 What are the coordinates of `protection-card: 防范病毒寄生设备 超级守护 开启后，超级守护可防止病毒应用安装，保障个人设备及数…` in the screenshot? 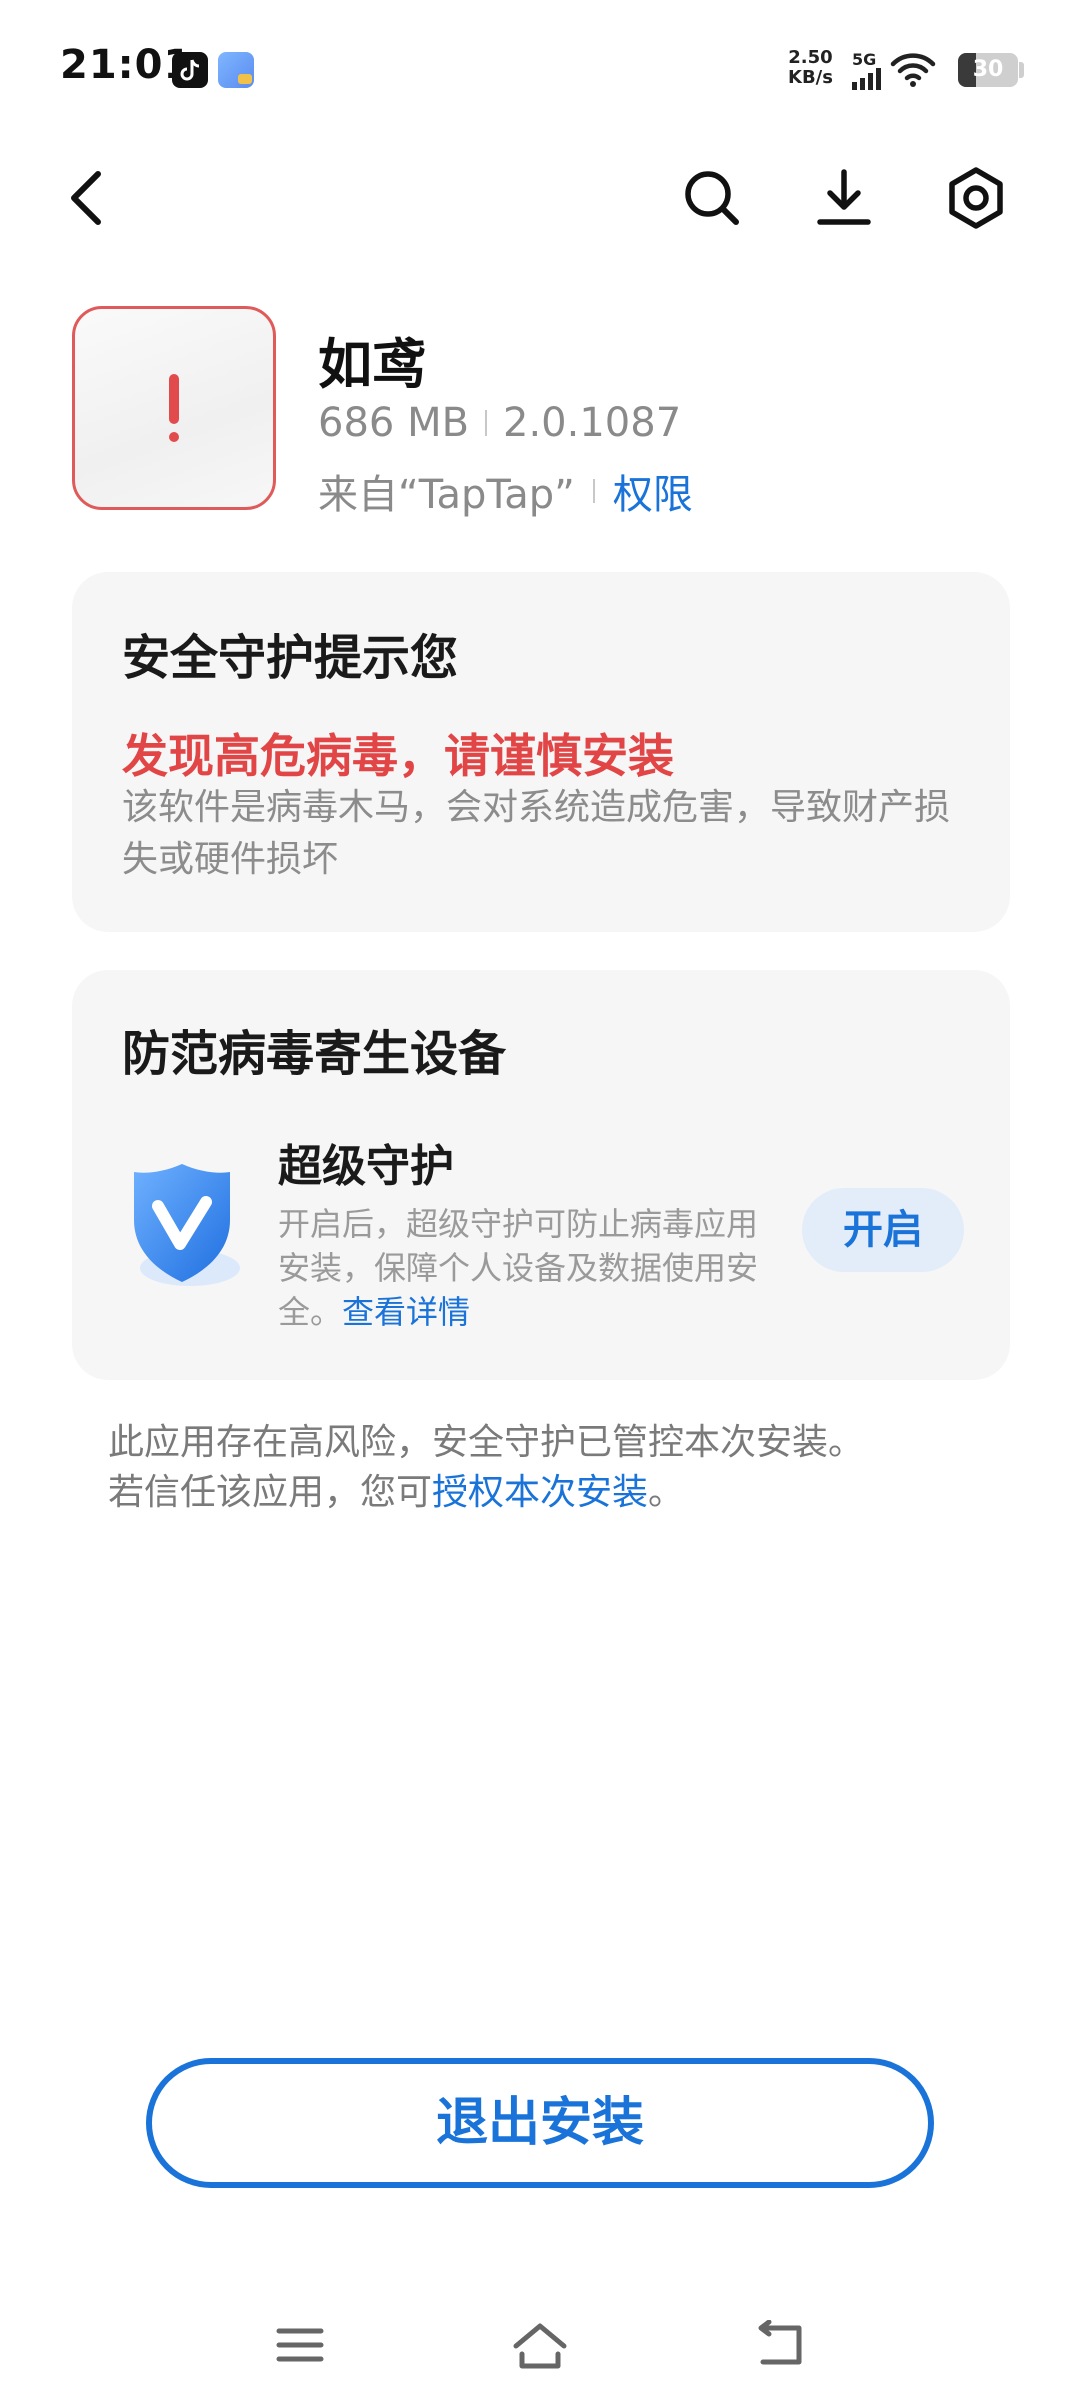 It's located at (541, 1175).